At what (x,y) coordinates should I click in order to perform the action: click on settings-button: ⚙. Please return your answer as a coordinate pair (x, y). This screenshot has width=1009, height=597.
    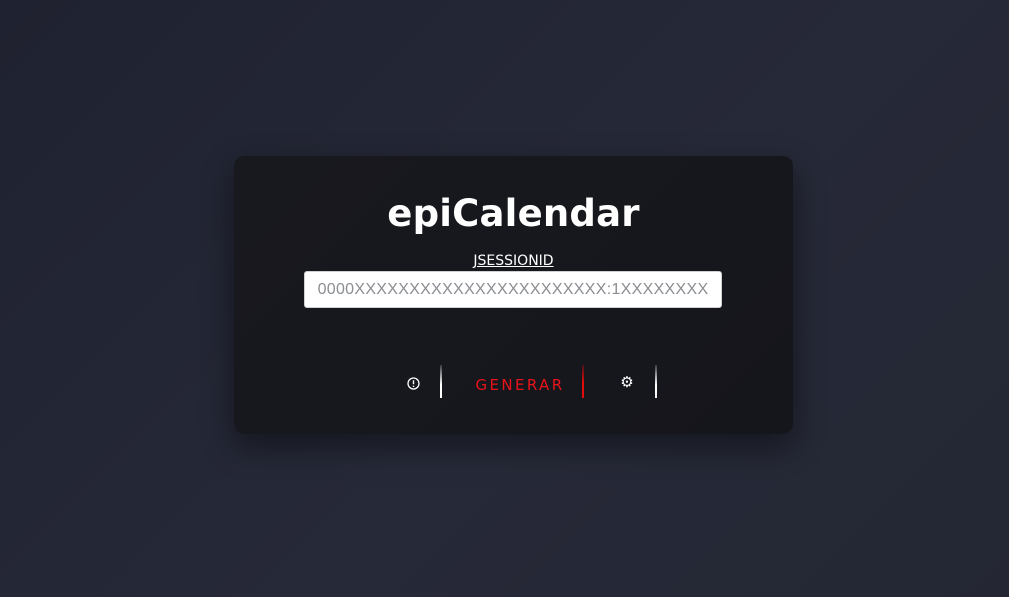
    Looking at the image, I should click on (627, 383).